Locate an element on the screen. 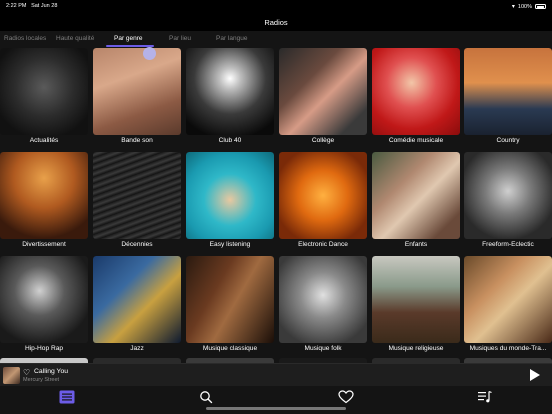 Image resolution: width=552 pixels, height=414 pixels. genre-label: Actualités is located at coordinates (44, 140).